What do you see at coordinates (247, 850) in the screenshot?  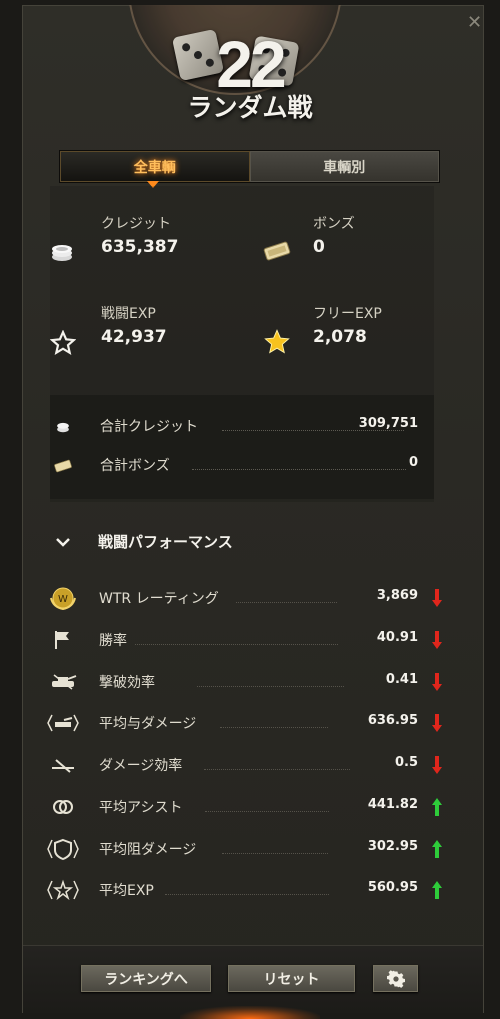 I see `performance-row: 平均阻ダメージ 302.95` at bounding box center [247, 850].